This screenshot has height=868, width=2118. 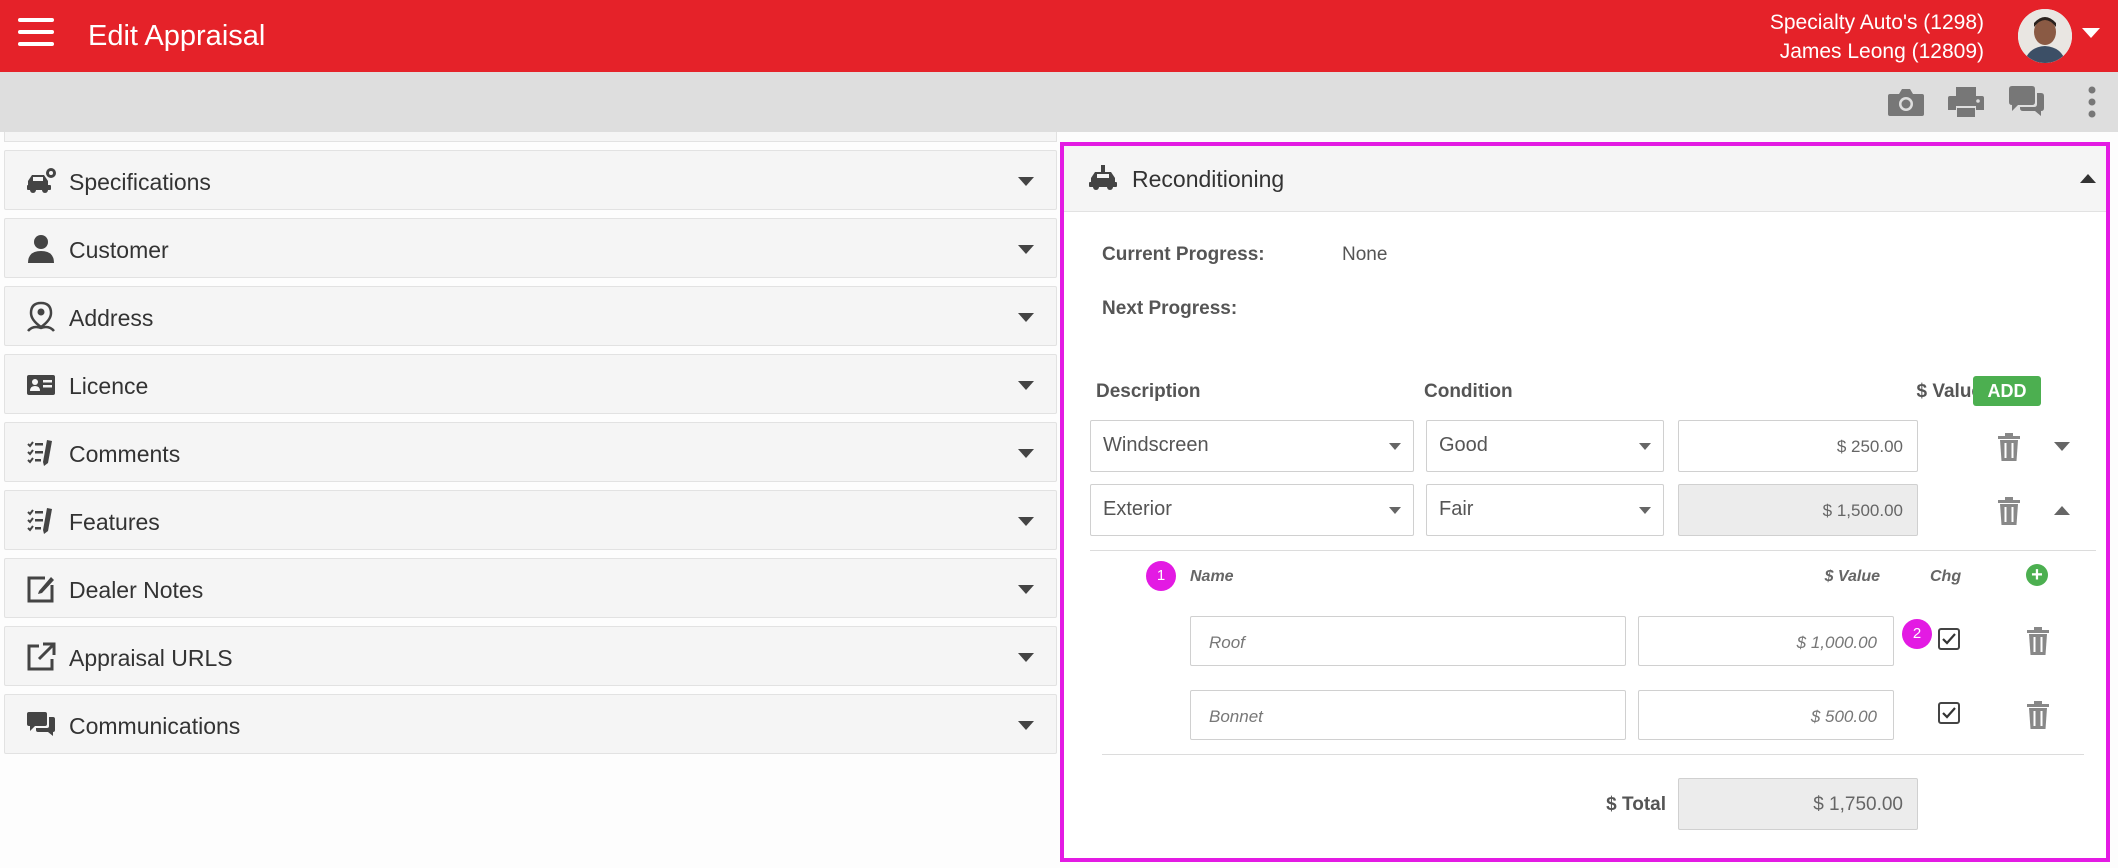 I want to click on section-label: Specifications, so click(x=140, y=182).